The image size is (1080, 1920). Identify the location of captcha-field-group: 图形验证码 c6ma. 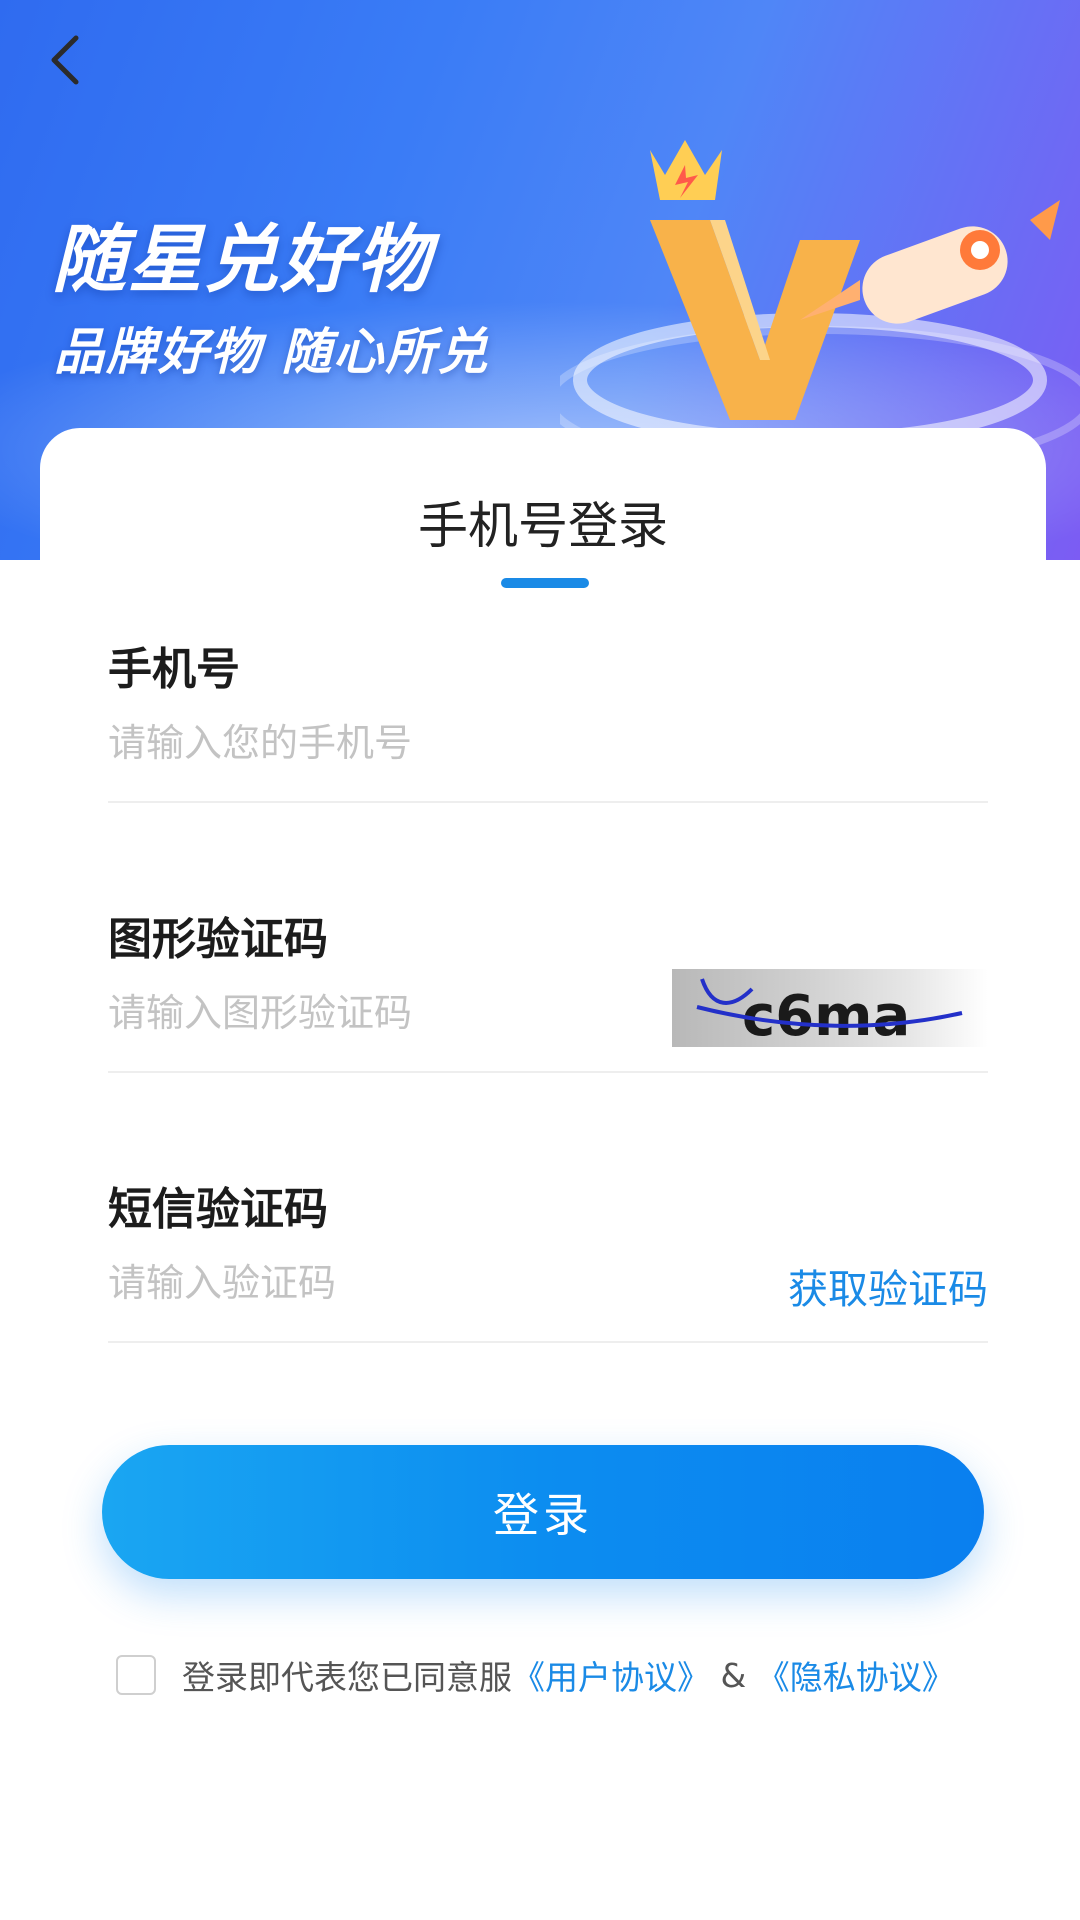
(548, 989).